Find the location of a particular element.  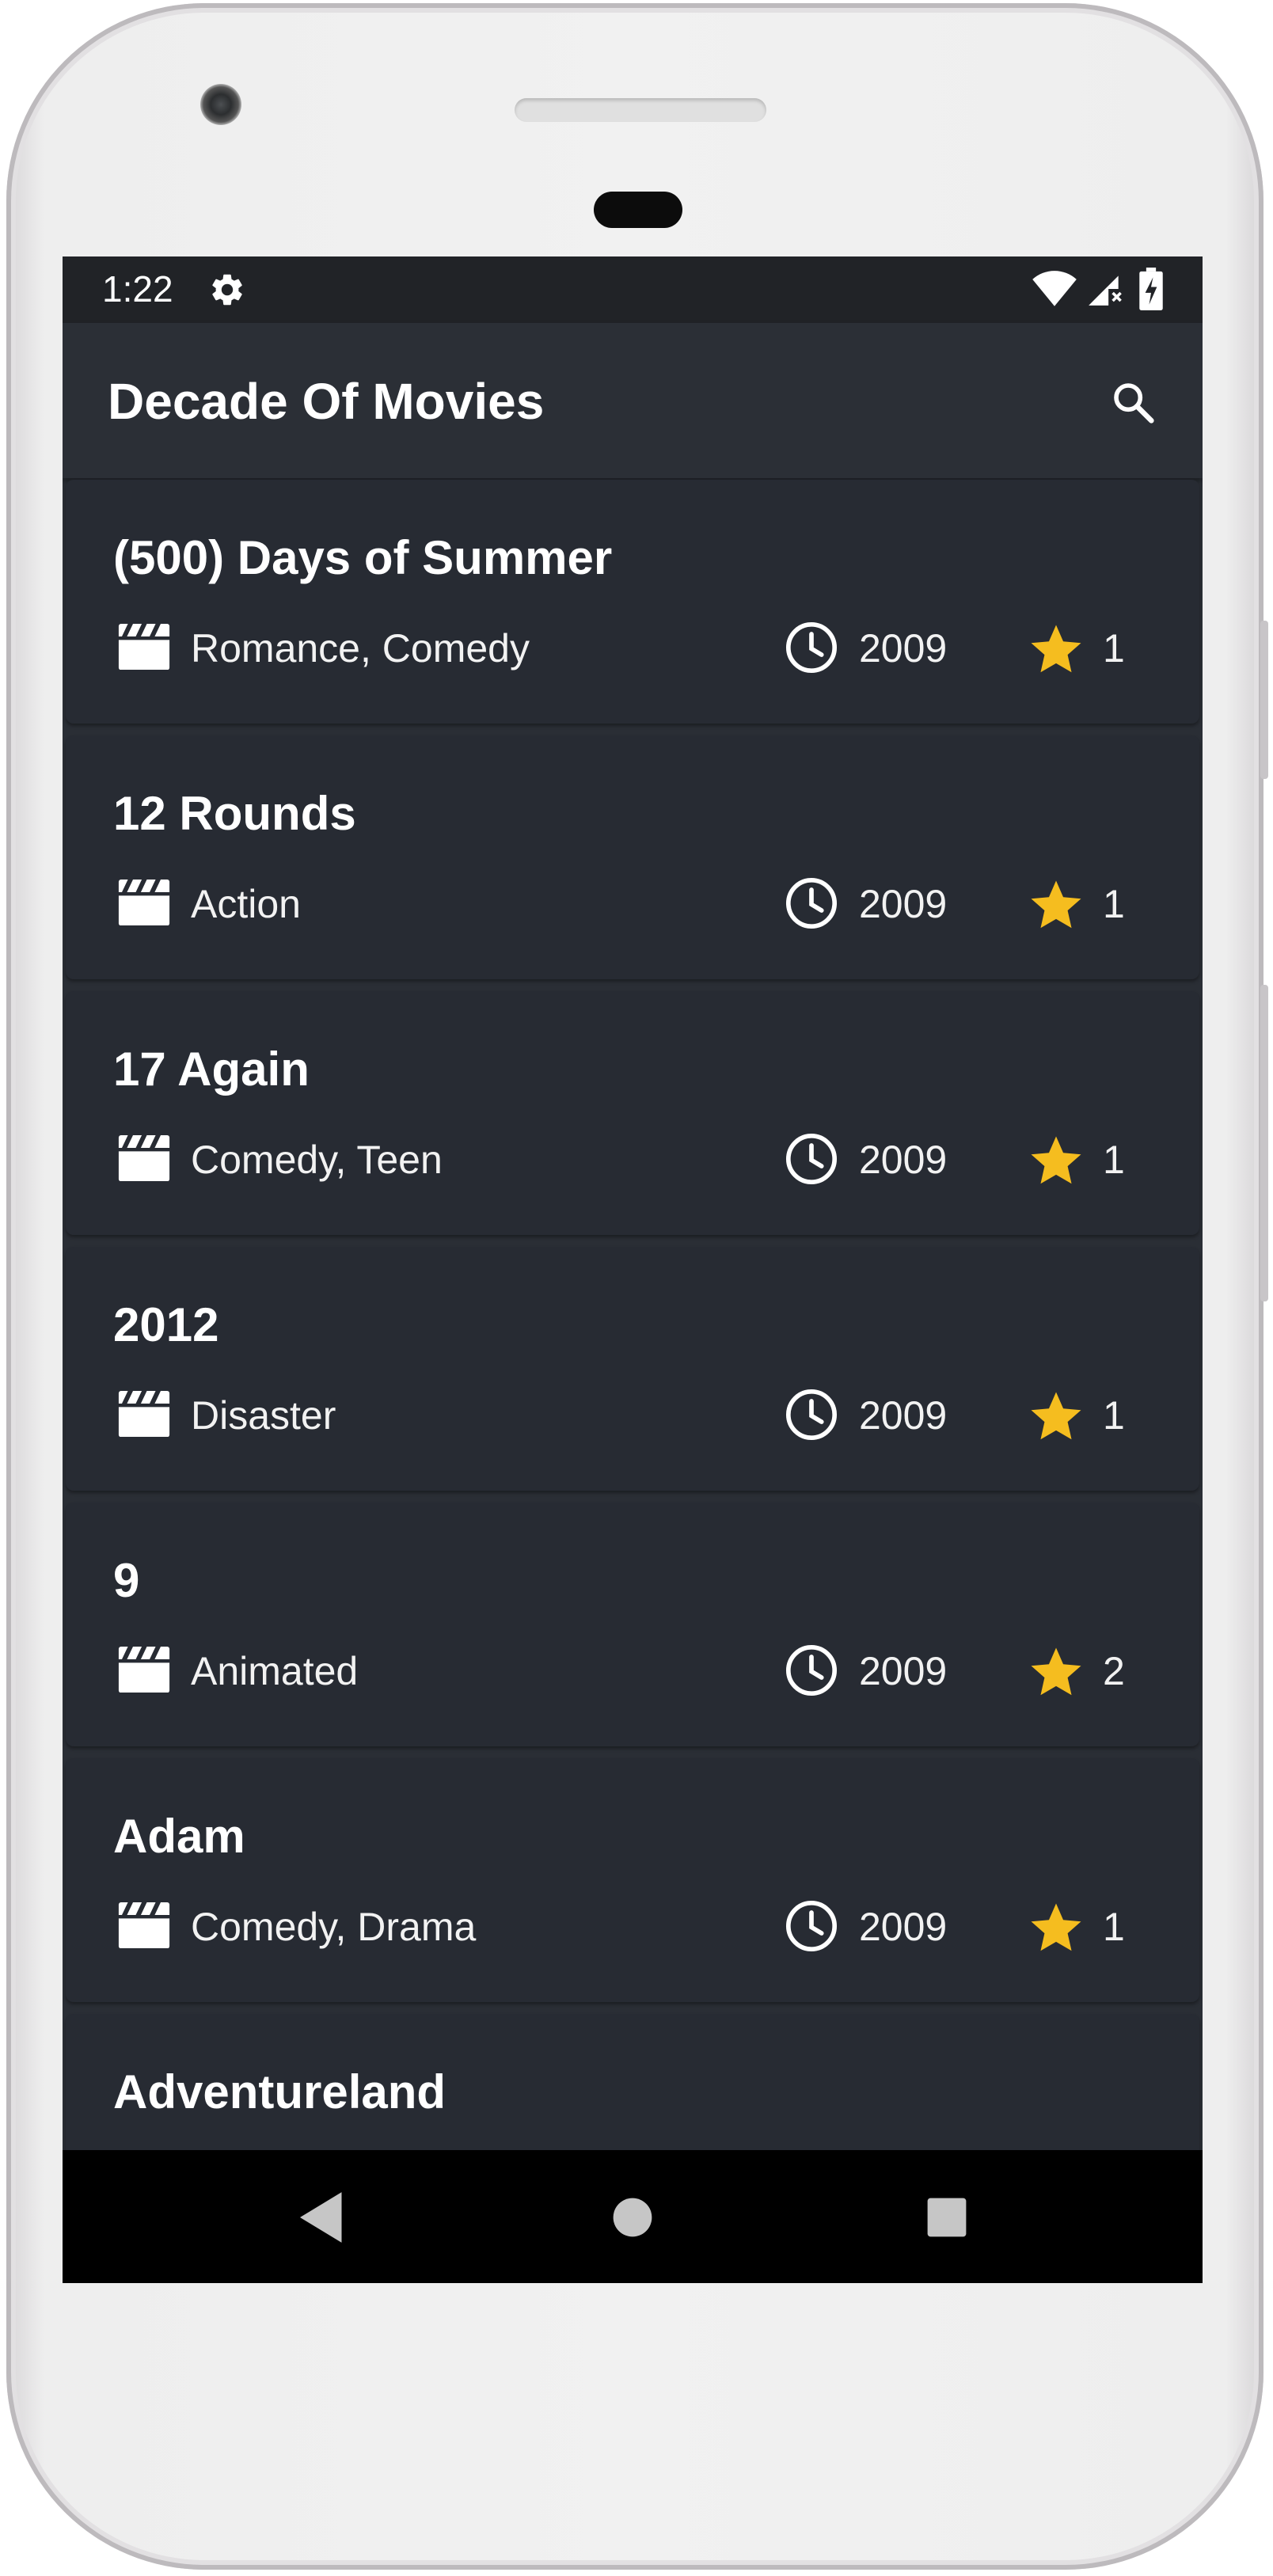

home-icon is located at coordinates (632, 2218).